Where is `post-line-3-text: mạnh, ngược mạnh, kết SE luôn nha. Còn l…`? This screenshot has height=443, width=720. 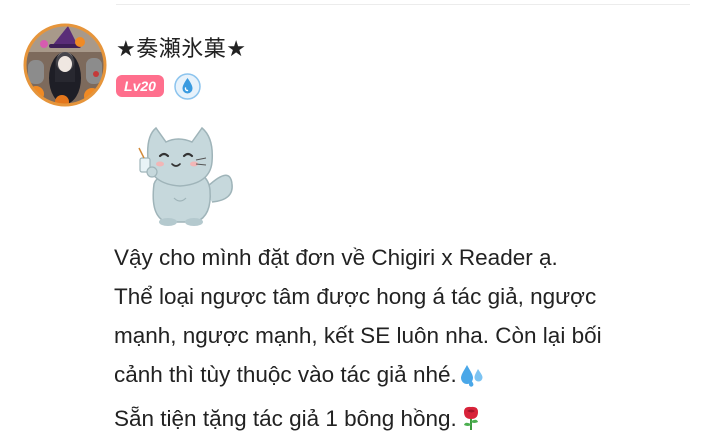 post-line-3-text: mạnh, ngược mạnh, kết SE luôn nha. Còn l… is located at coordinates (358, 335).